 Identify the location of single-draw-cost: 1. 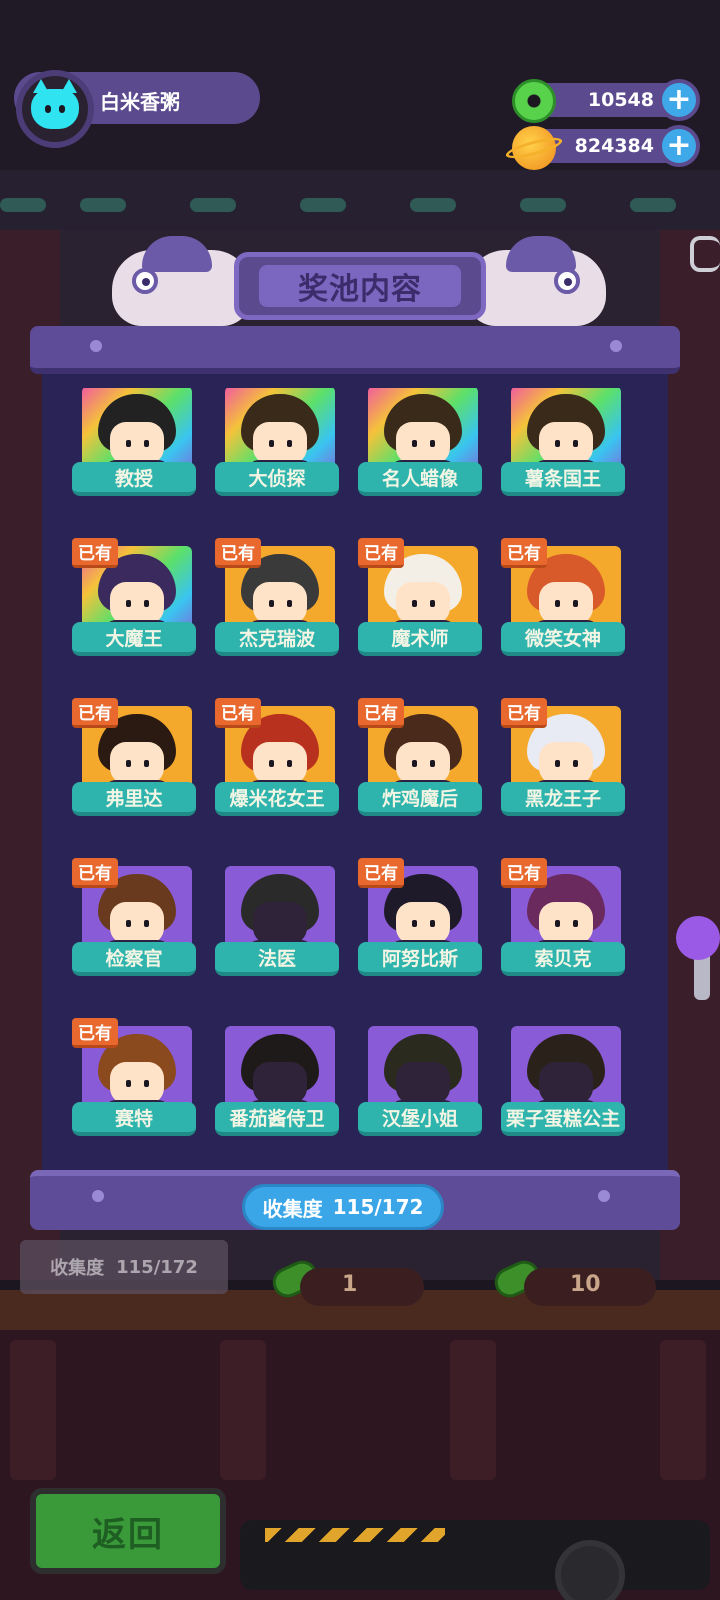
(362, 1287).